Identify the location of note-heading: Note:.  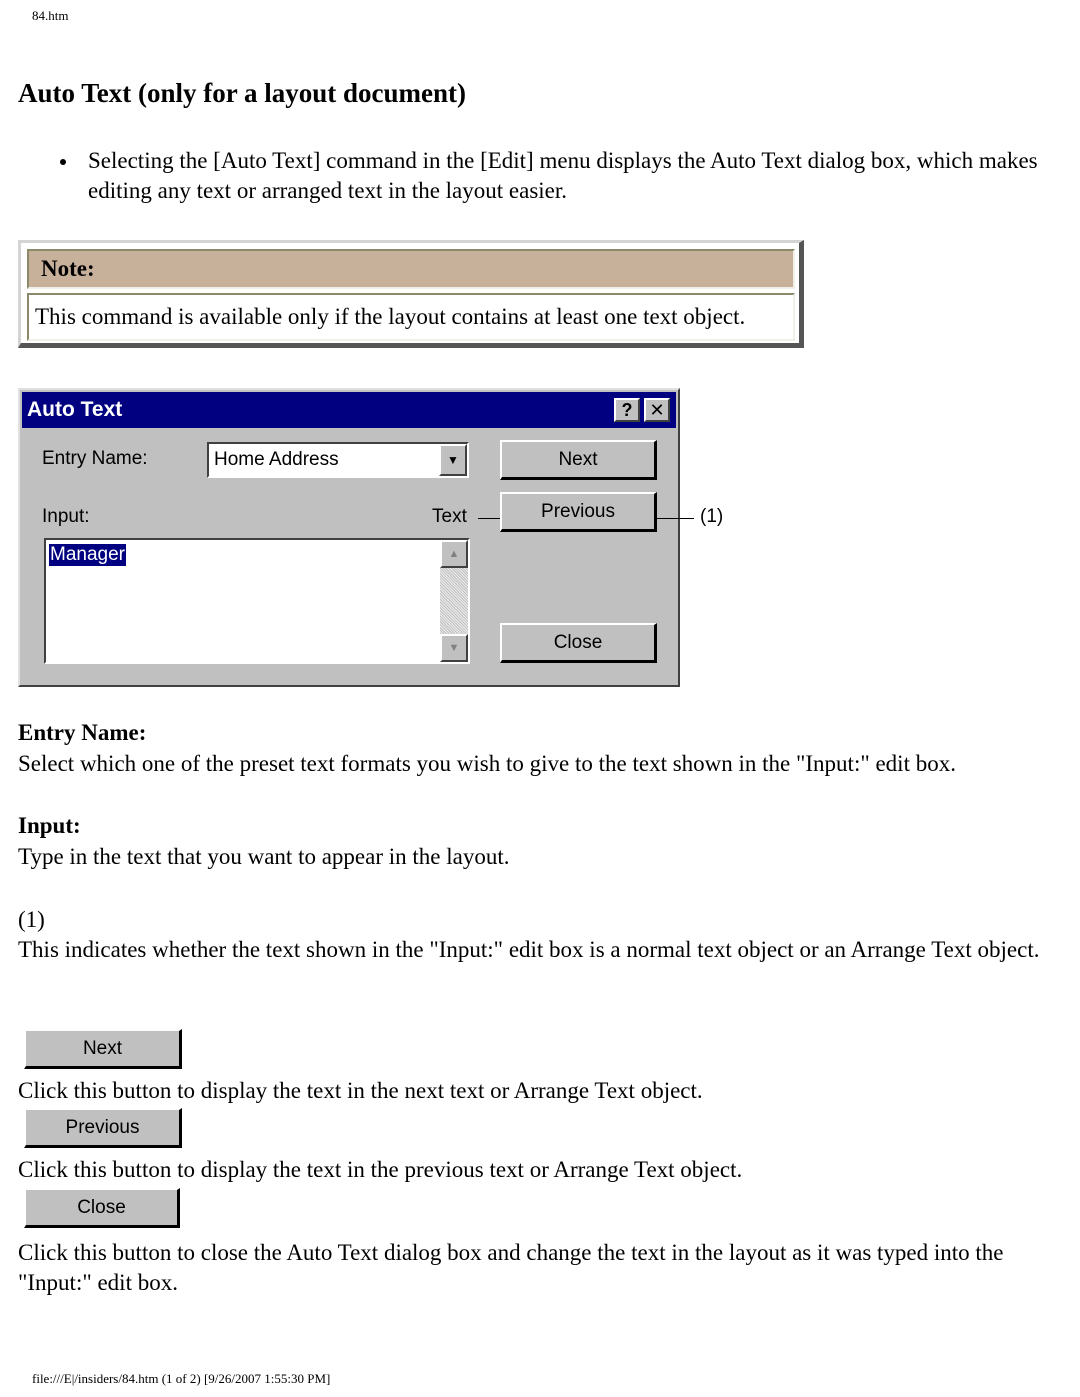
(411, 269).